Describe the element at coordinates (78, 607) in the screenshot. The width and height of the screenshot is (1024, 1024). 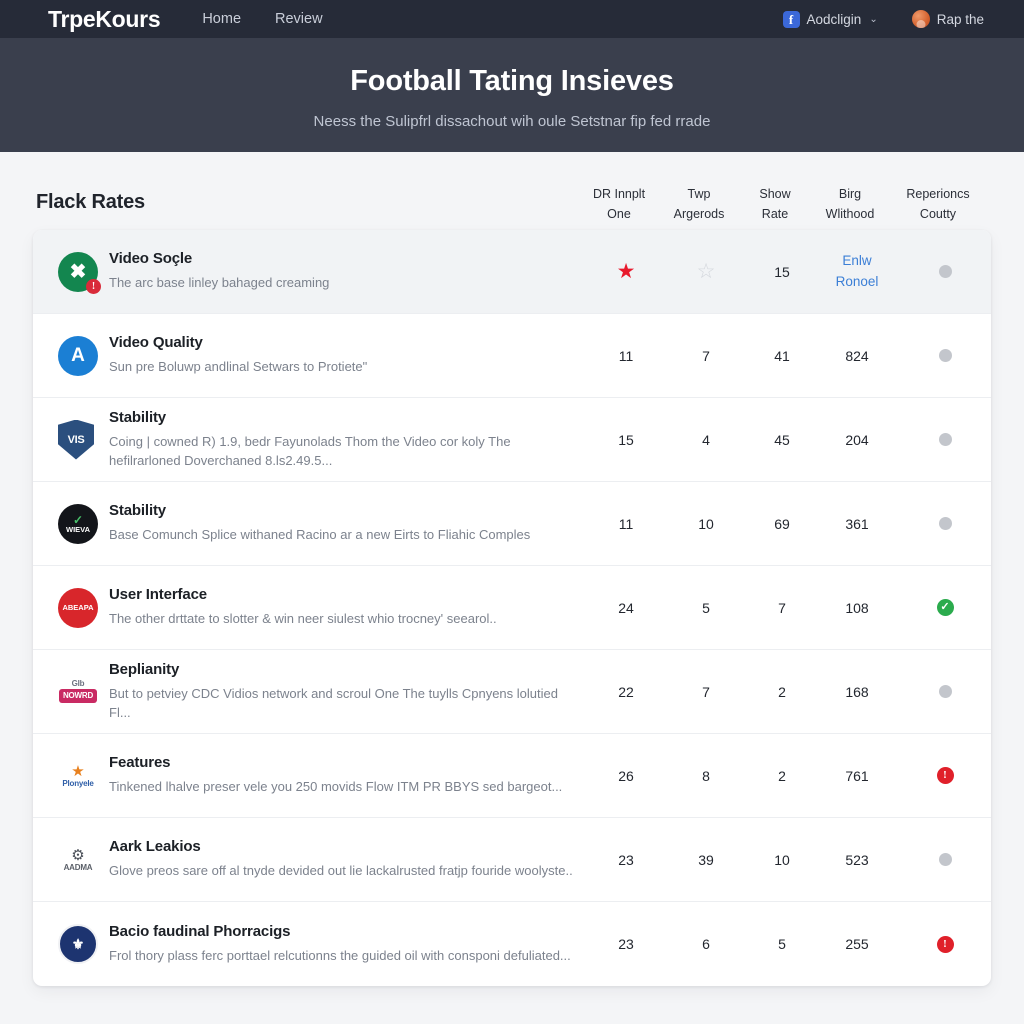
I see `circle-logo-icon: ABEAPA` at that location.